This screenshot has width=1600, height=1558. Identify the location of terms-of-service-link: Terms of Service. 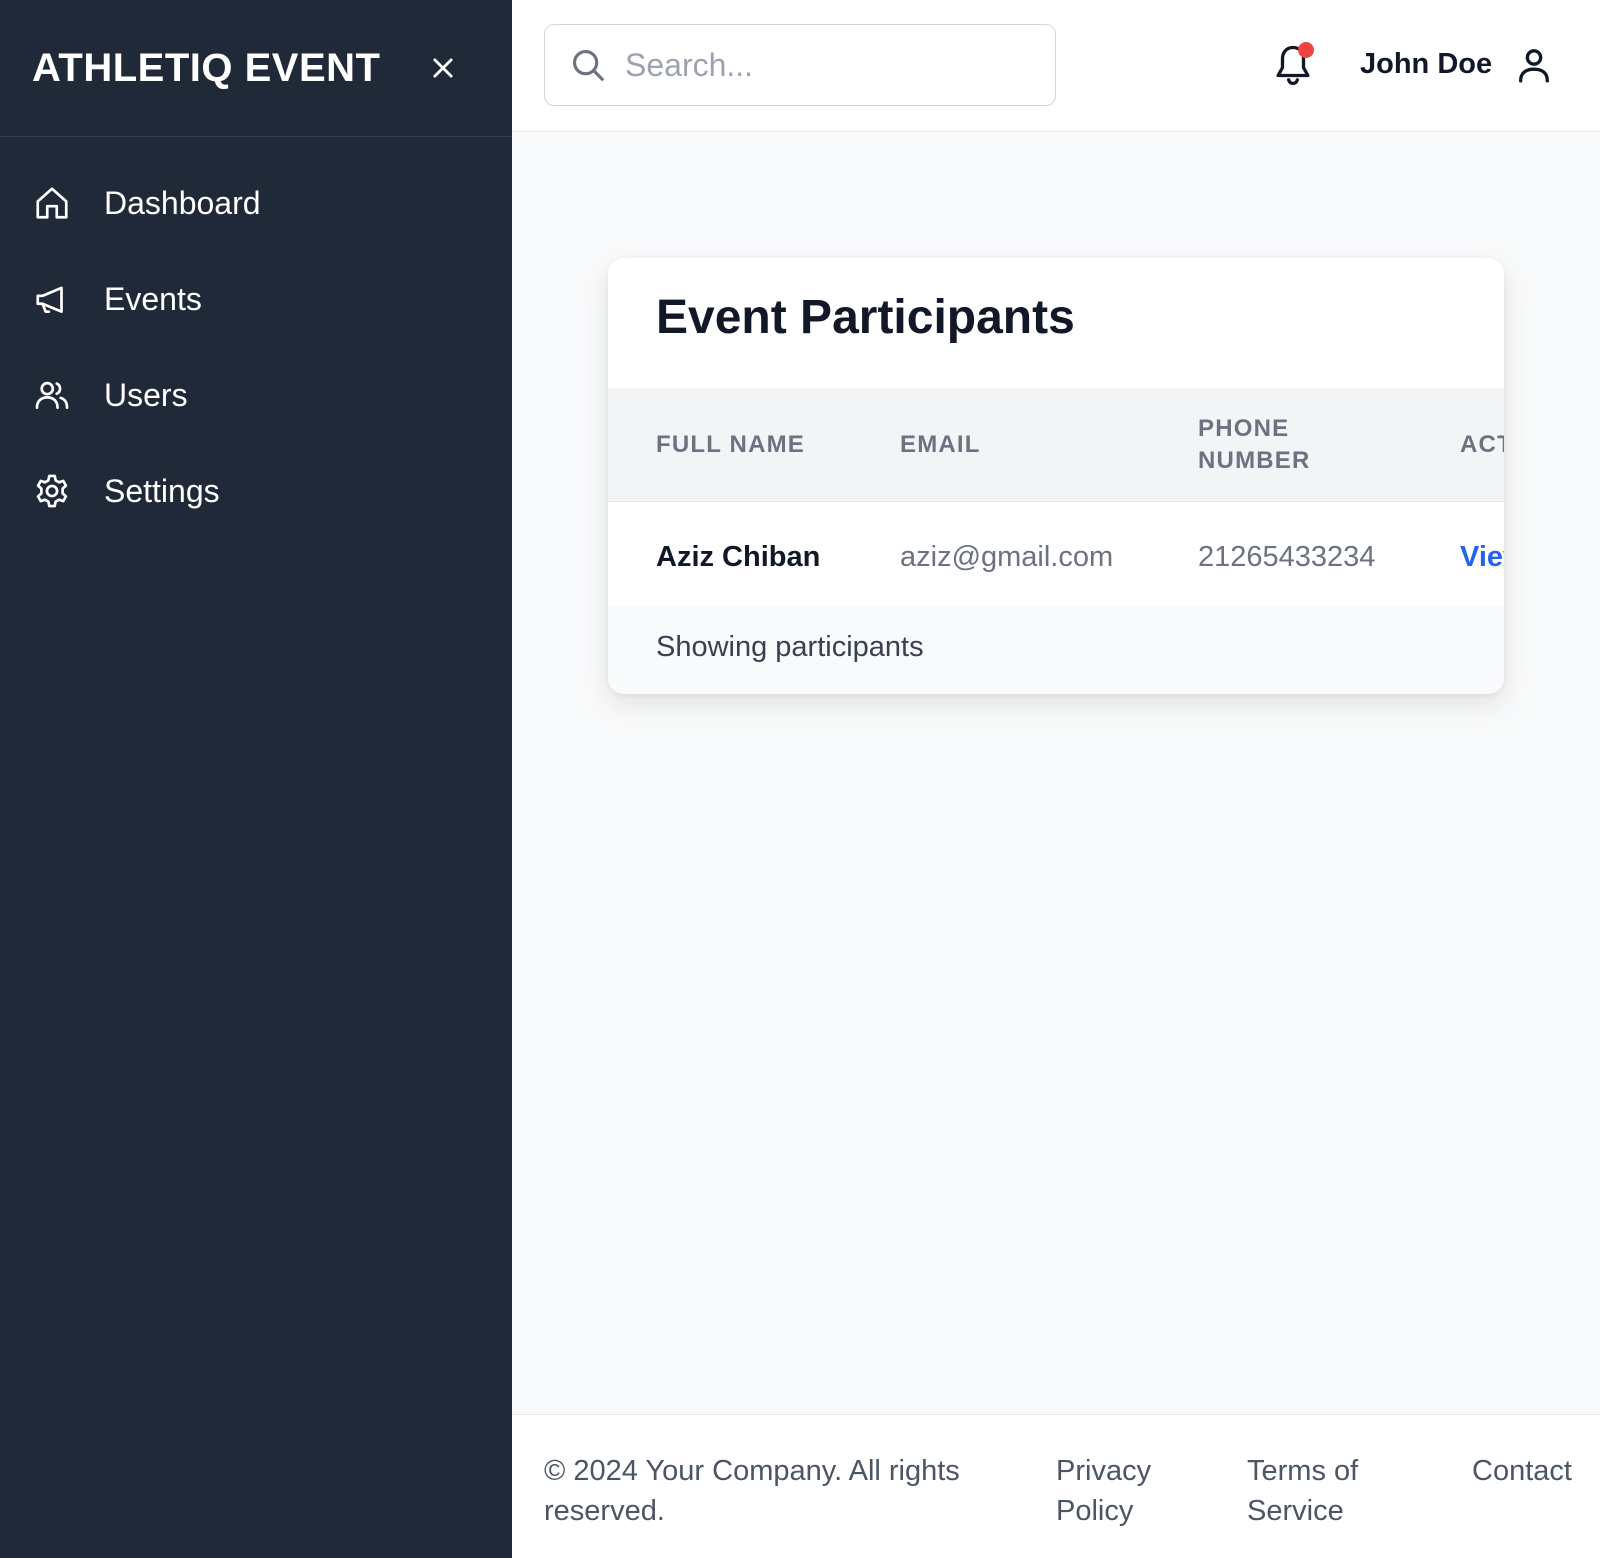
(1312, 1491).